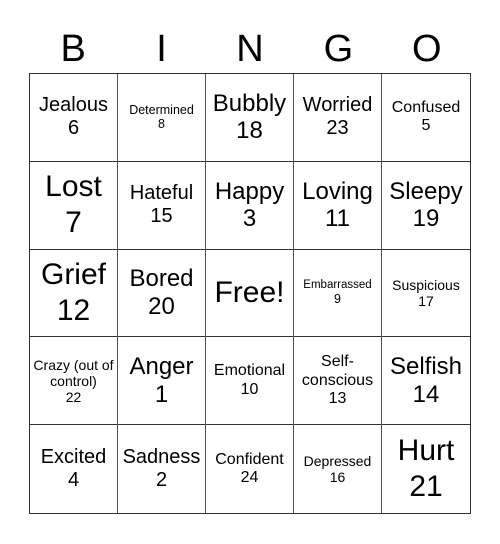 The width and height of the screenshot is (500, 544). I want to click on cell-number: 16, so click(337, 477).